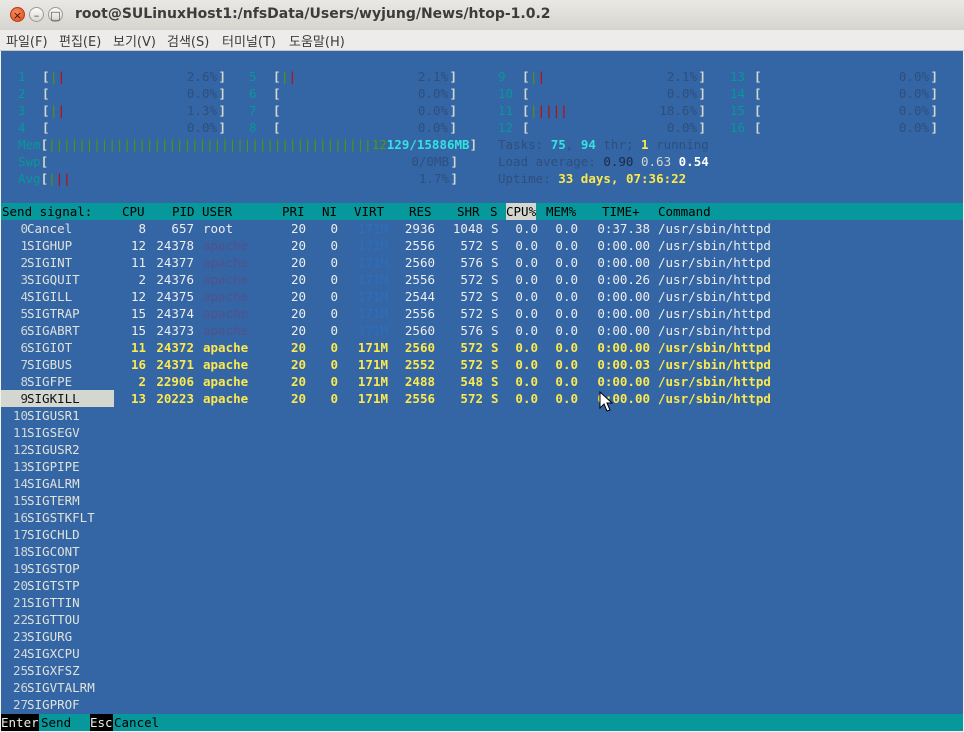  What do you see at coordinates (420, 211) in the screenshot?
I see `column-header-res: RES` at bounding box center [420, 211].